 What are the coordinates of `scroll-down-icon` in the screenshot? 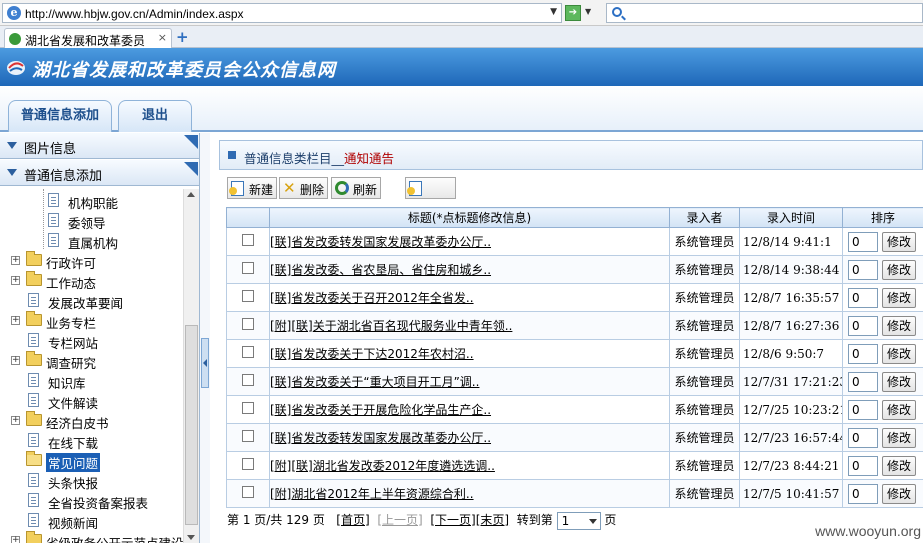 It's located at (191, 537).